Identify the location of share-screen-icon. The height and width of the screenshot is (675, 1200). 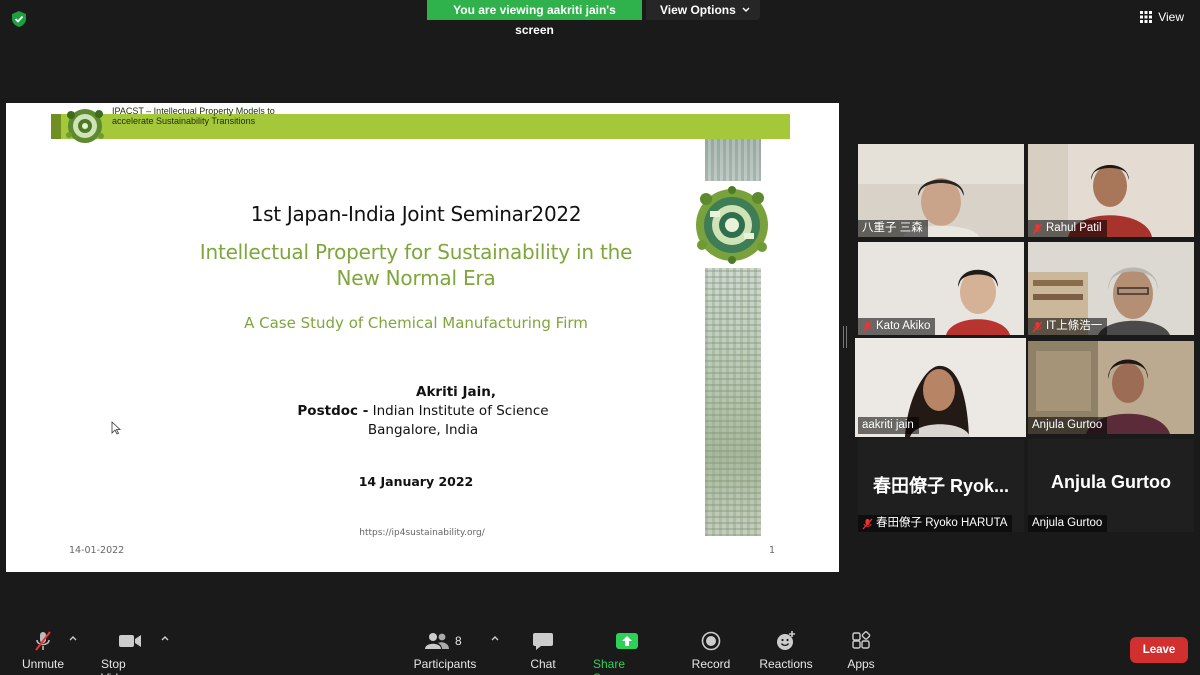
(627, 641).